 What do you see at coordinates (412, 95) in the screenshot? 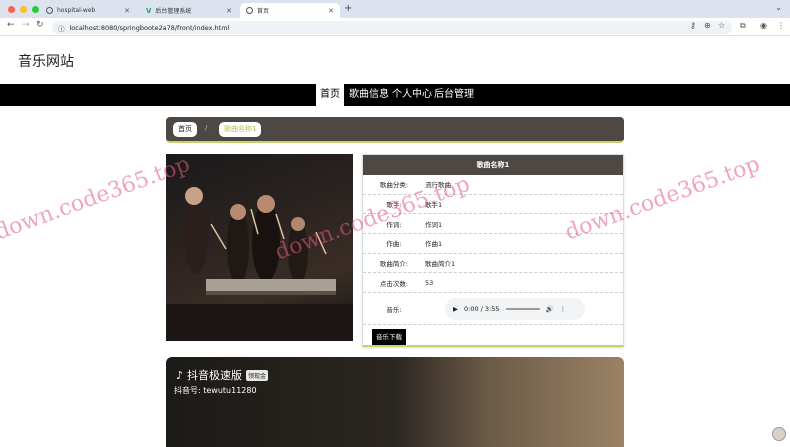
I see `nav-profile: 个人中心` at bounding box center [412, 95].